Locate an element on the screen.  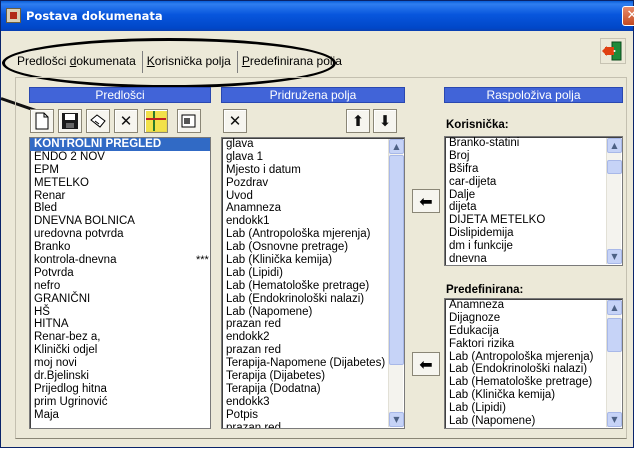
move-up-button: ⬆ is located at coordinates (358, 121).